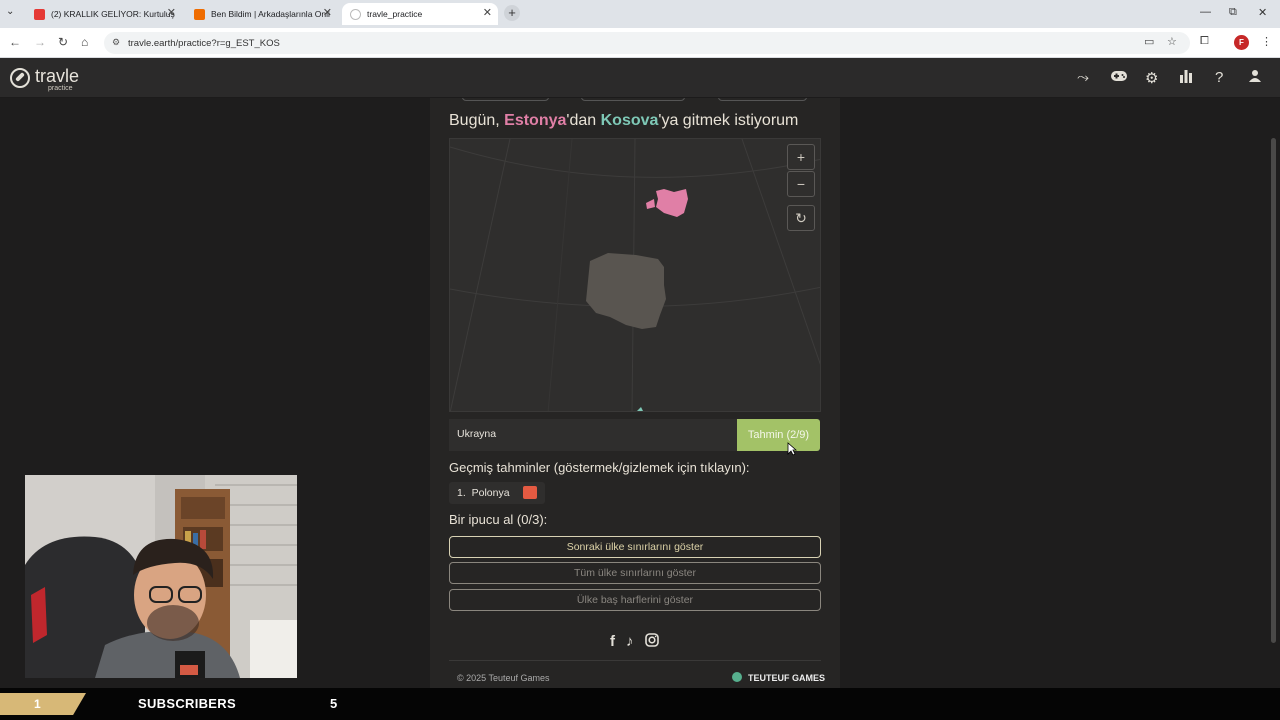 Image resolution: width=1280 pixels, height=720 pixels. Describe the element at coordinates (1205, 12) in the screenshot. I see `minimize-icon: —` at that location.